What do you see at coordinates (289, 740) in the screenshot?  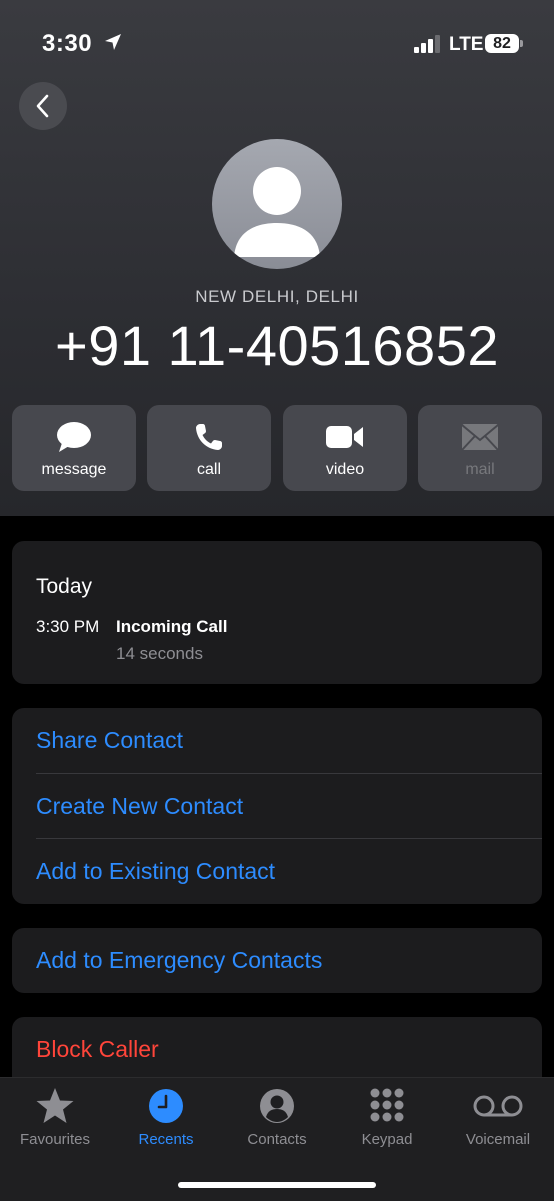 I see `share-contact-button: Share Contact` at bounding box center [289, 740].